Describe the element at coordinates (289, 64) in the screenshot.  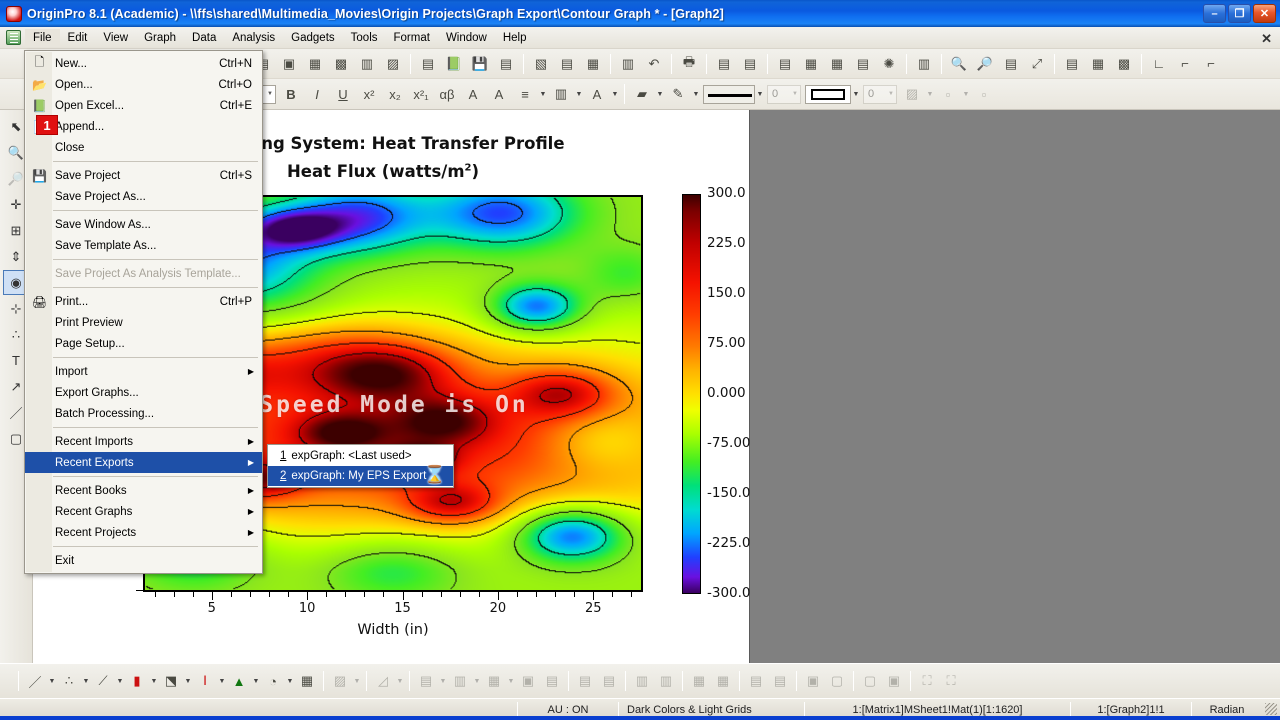
I see `new-folder-icon: ▣` at that location.